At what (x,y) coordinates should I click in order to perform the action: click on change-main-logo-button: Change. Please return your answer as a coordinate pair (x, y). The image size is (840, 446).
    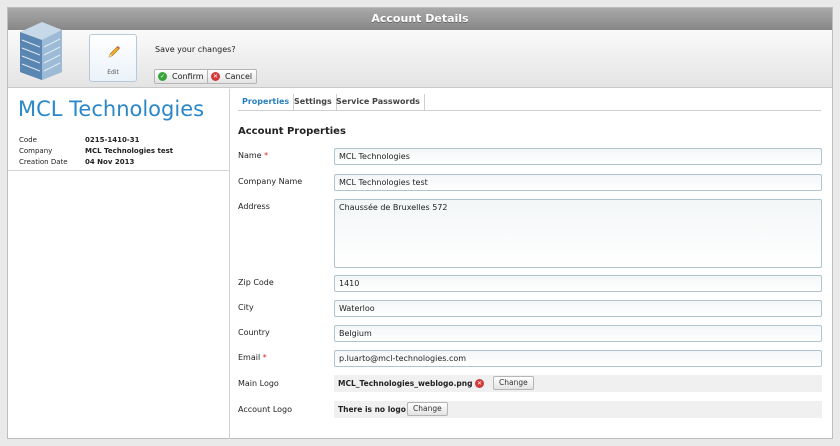
    Looking at the image, I should click on (513, 383).